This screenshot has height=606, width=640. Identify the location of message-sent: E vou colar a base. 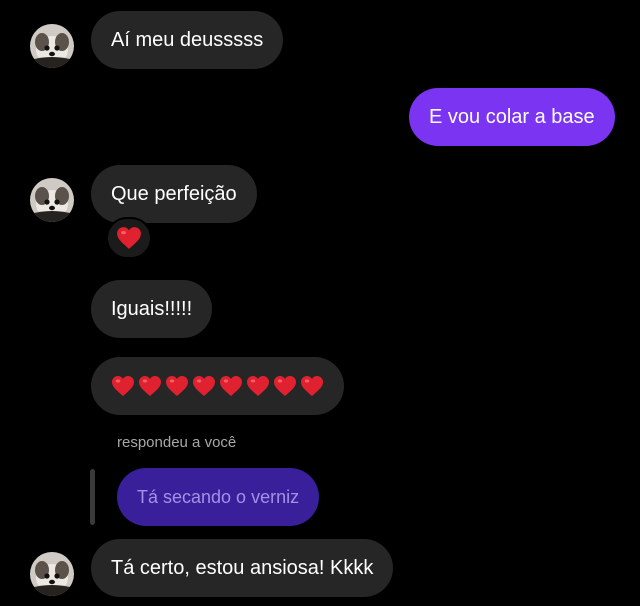
(512, 117).